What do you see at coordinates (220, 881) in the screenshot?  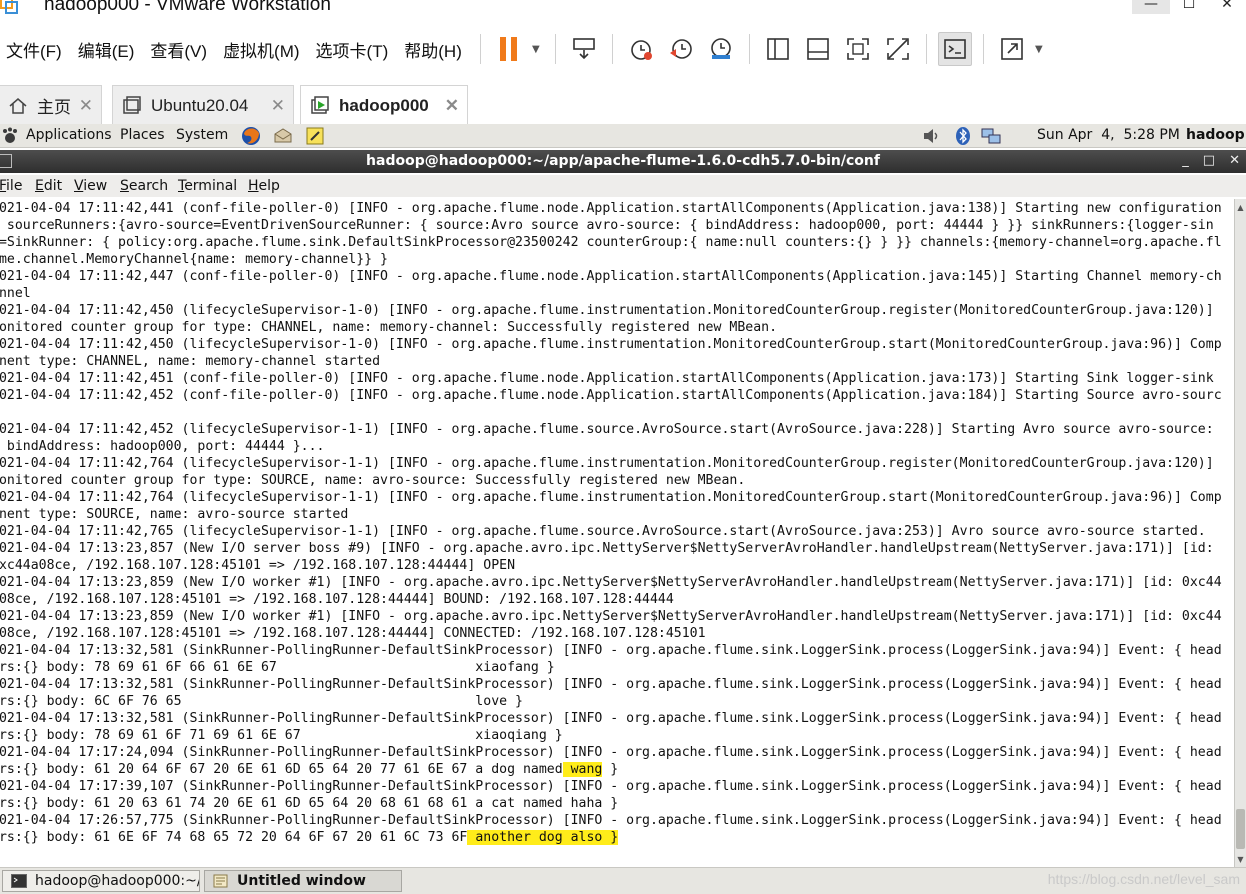 I see `window-icon` at bounding box center [220, 881].